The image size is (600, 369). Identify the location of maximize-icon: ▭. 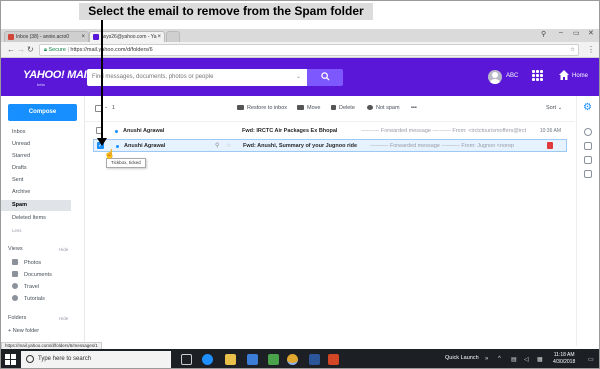
(576, 33).